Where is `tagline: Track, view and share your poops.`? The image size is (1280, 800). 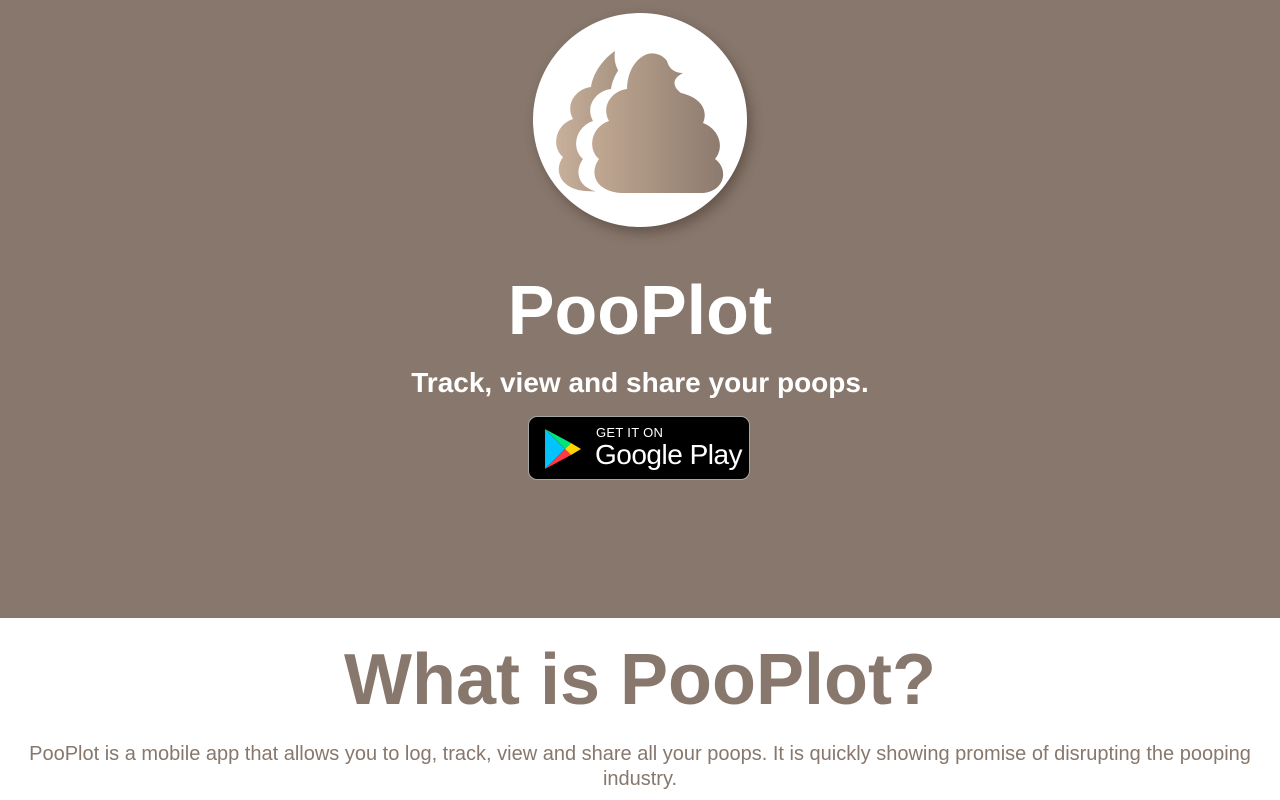
tagline: Track, view and share your poops. is located at coordinates (640, 382).